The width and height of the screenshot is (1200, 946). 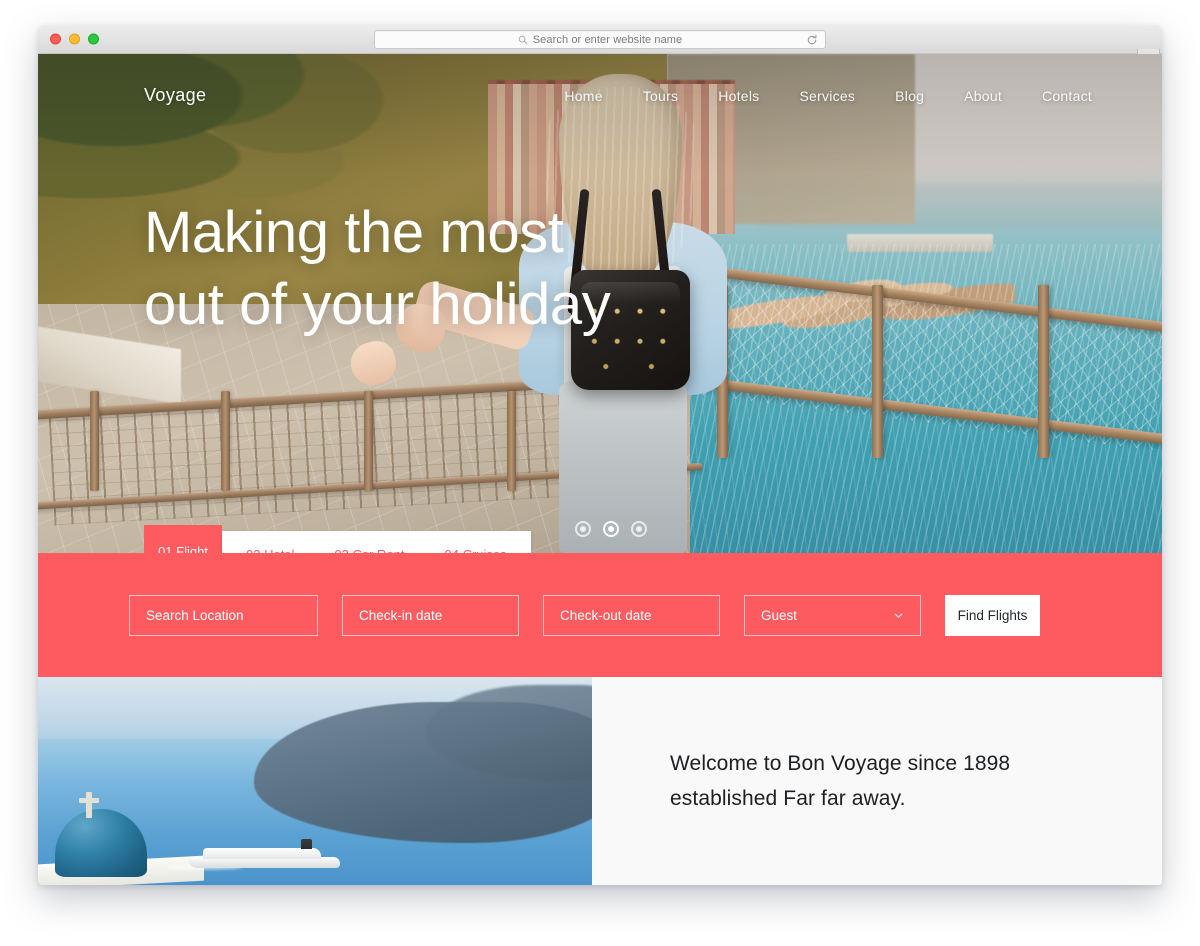 I want to click on minimize-window-button, so click(x=74, y=39).